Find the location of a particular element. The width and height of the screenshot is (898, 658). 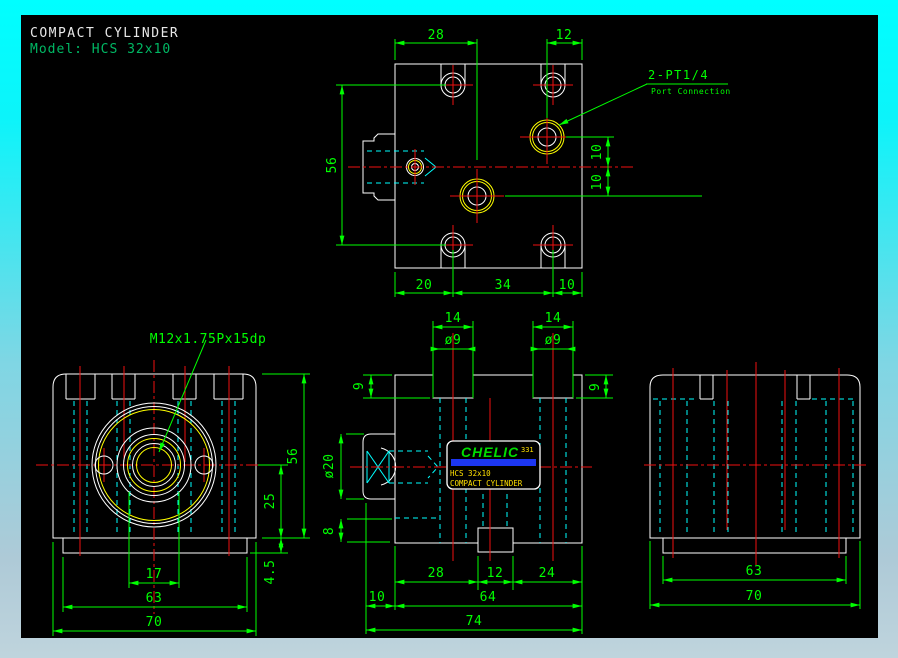

dim-top-28: 28 is located at coordinates (436, 35).